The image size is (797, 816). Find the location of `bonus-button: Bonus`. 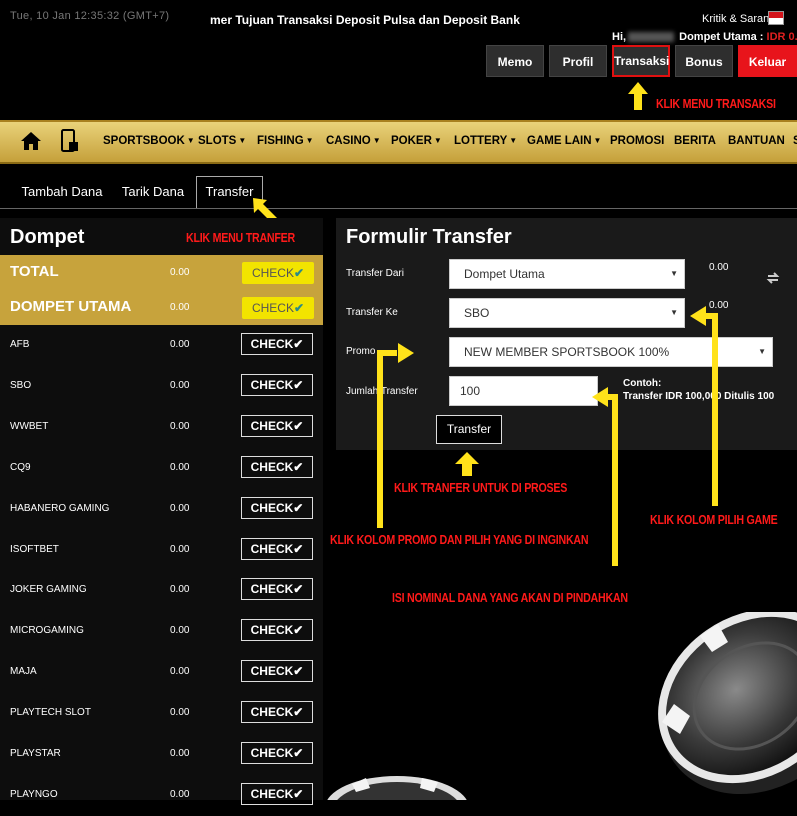

bonus-button: Bonus is located at coordinates (704, 61).